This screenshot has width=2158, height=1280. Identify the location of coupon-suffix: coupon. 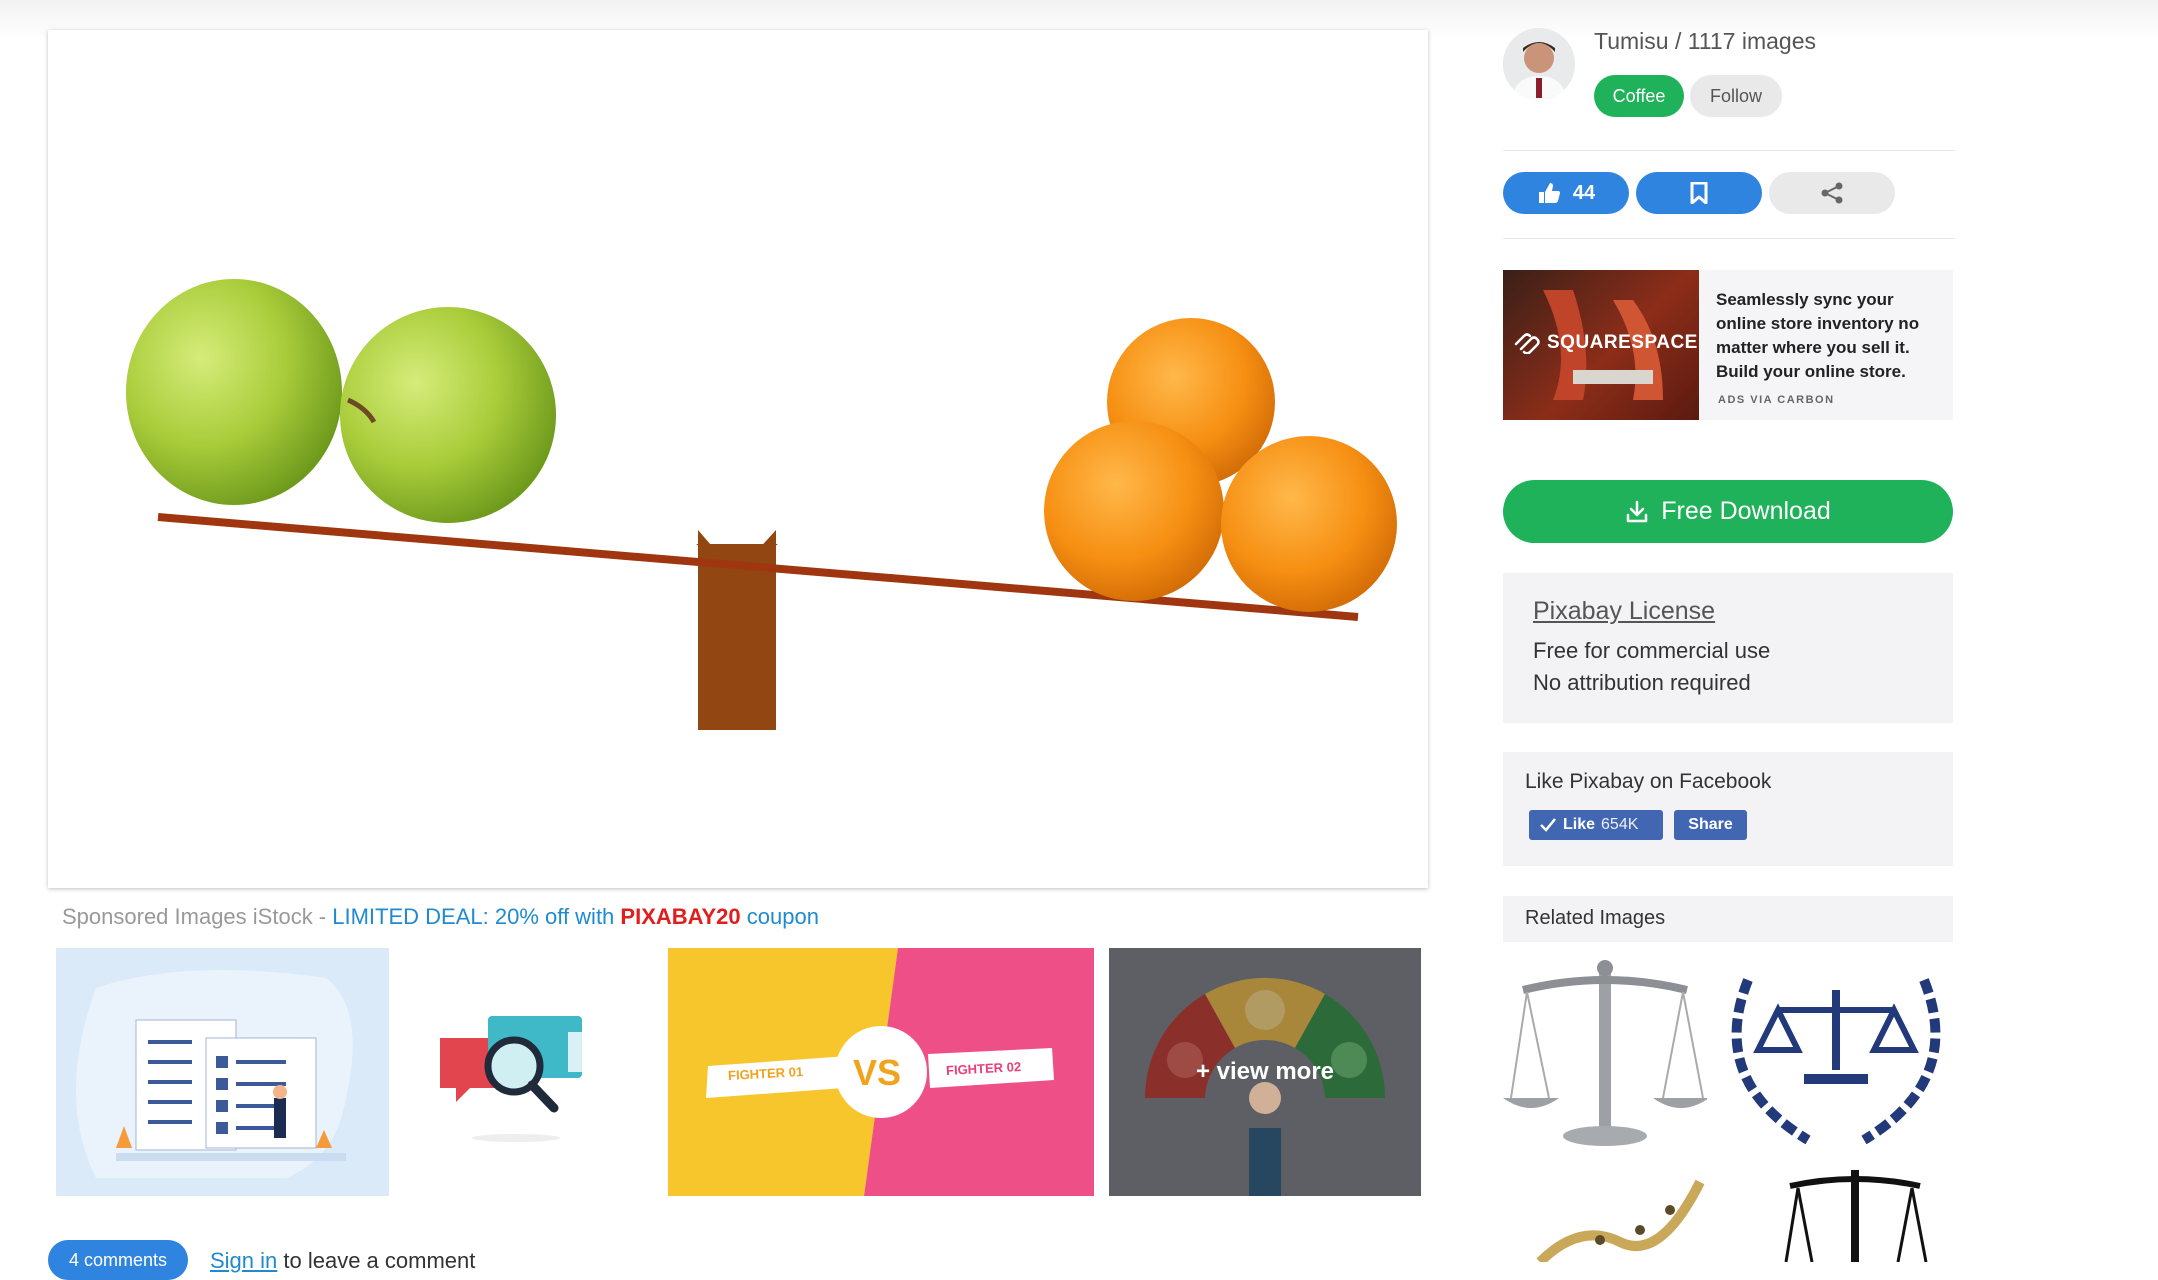
(780, 916).